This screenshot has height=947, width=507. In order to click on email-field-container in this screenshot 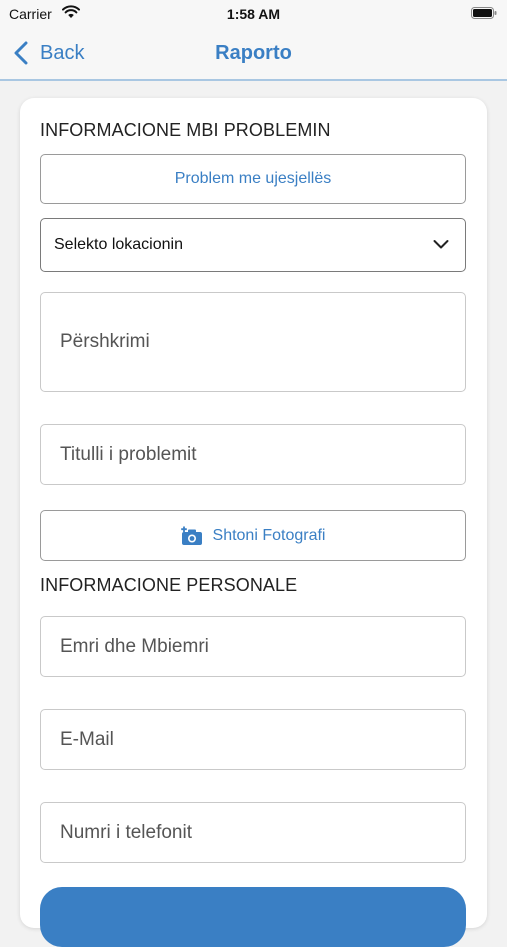, I will do `click(253, 739)`.